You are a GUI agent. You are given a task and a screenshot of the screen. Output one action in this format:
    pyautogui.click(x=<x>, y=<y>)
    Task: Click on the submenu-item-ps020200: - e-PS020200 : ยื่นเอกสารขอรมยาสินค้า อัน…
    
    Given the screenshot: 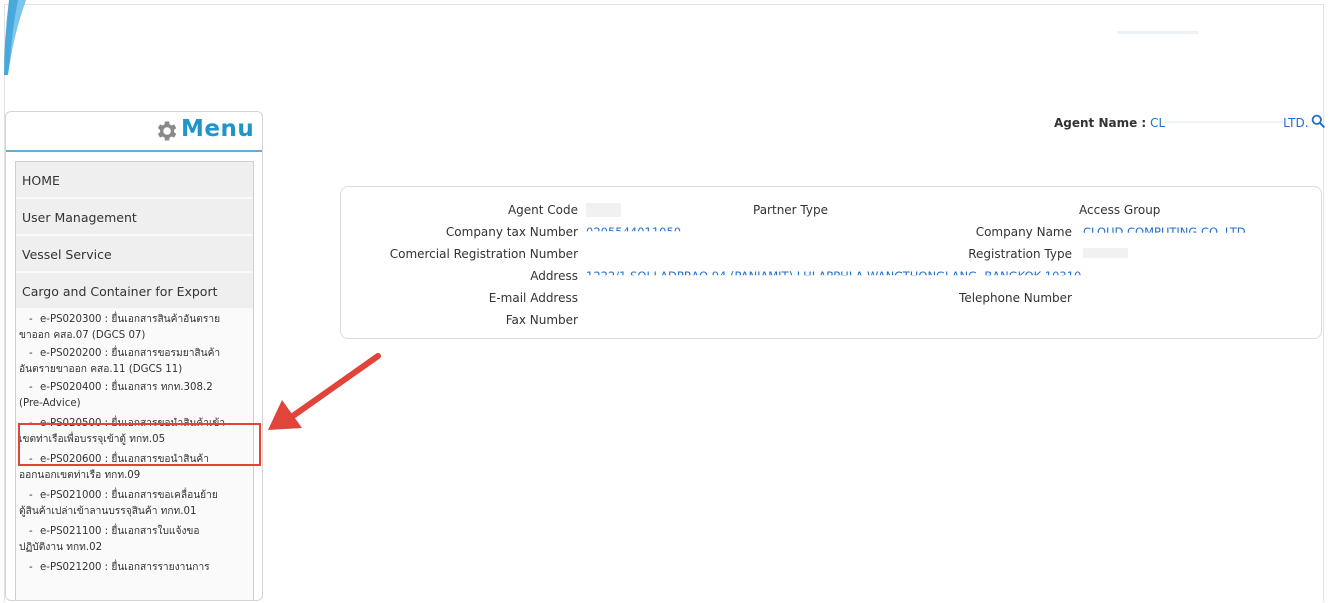 What is the action you would take?
    pyautogui.click(x=134, y=362)
    